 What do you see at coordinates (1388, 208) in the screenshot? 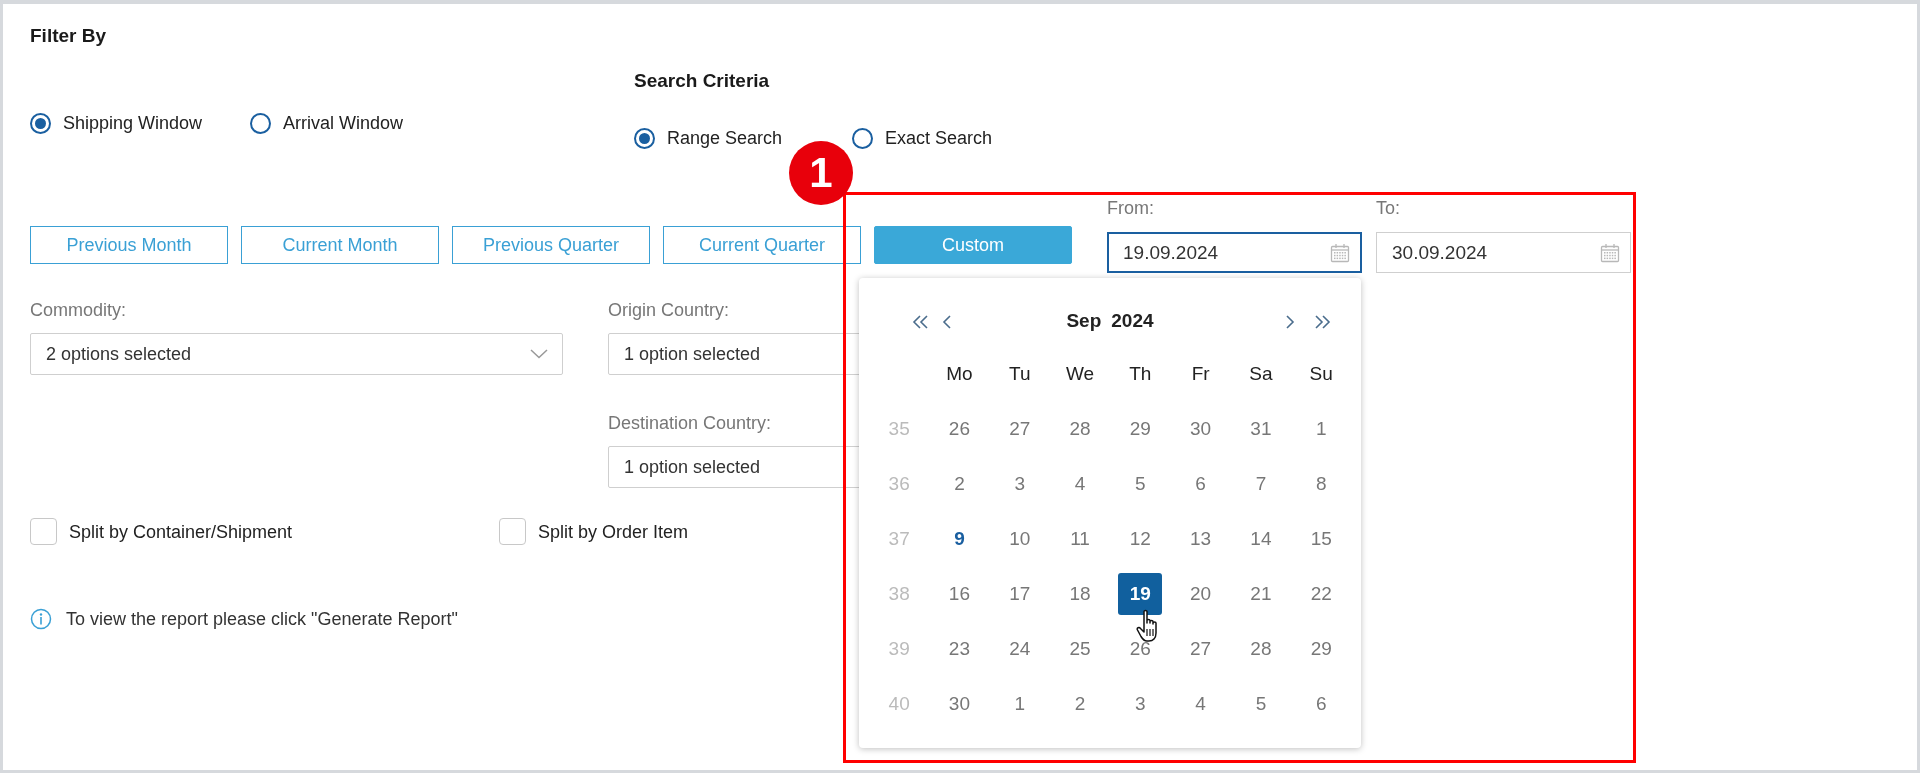
I see `field-label: To:` at bounding box center [1388, 208].